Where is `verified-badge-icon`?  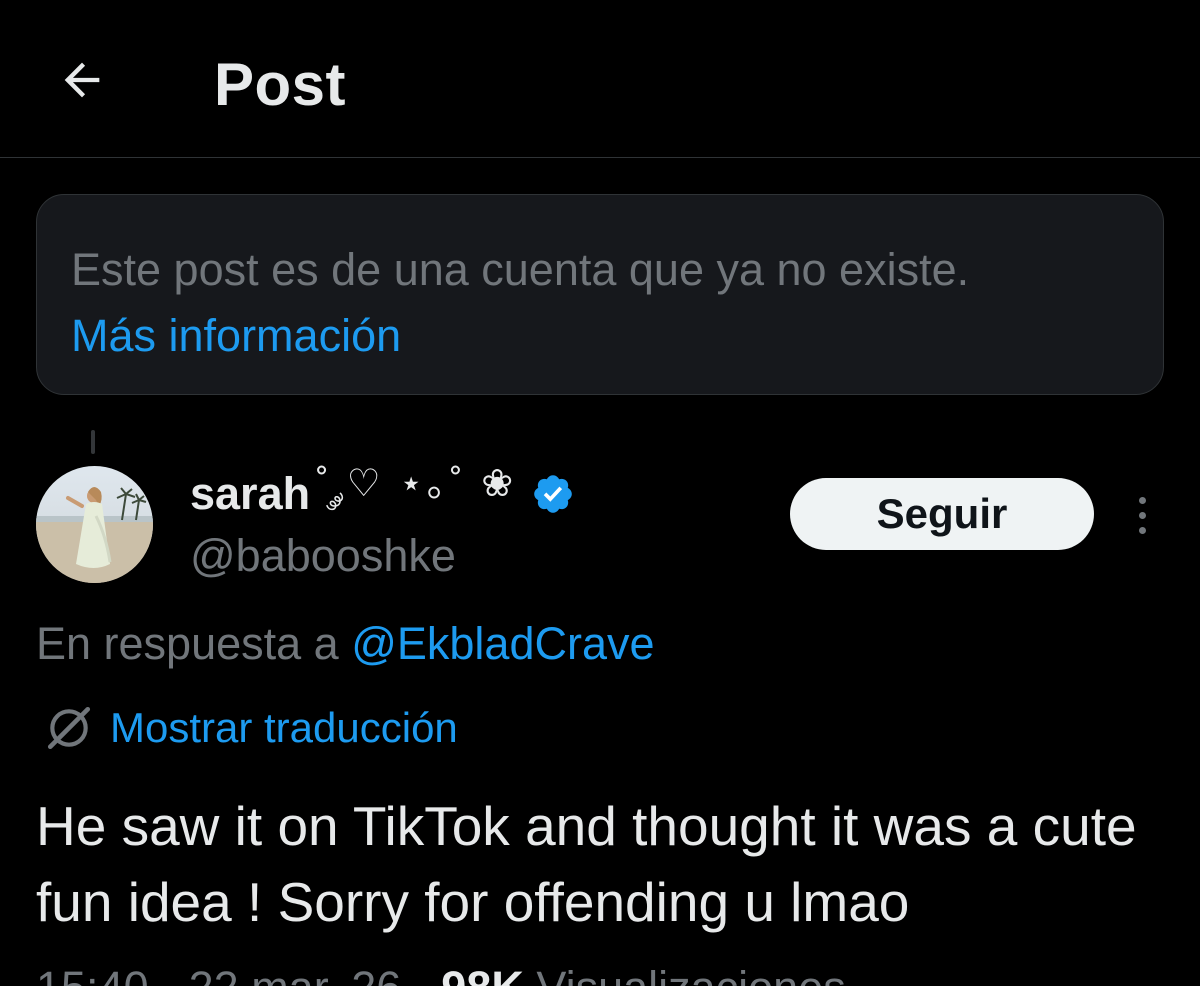 verified-badge-icon is located at coordinates (553, 494).